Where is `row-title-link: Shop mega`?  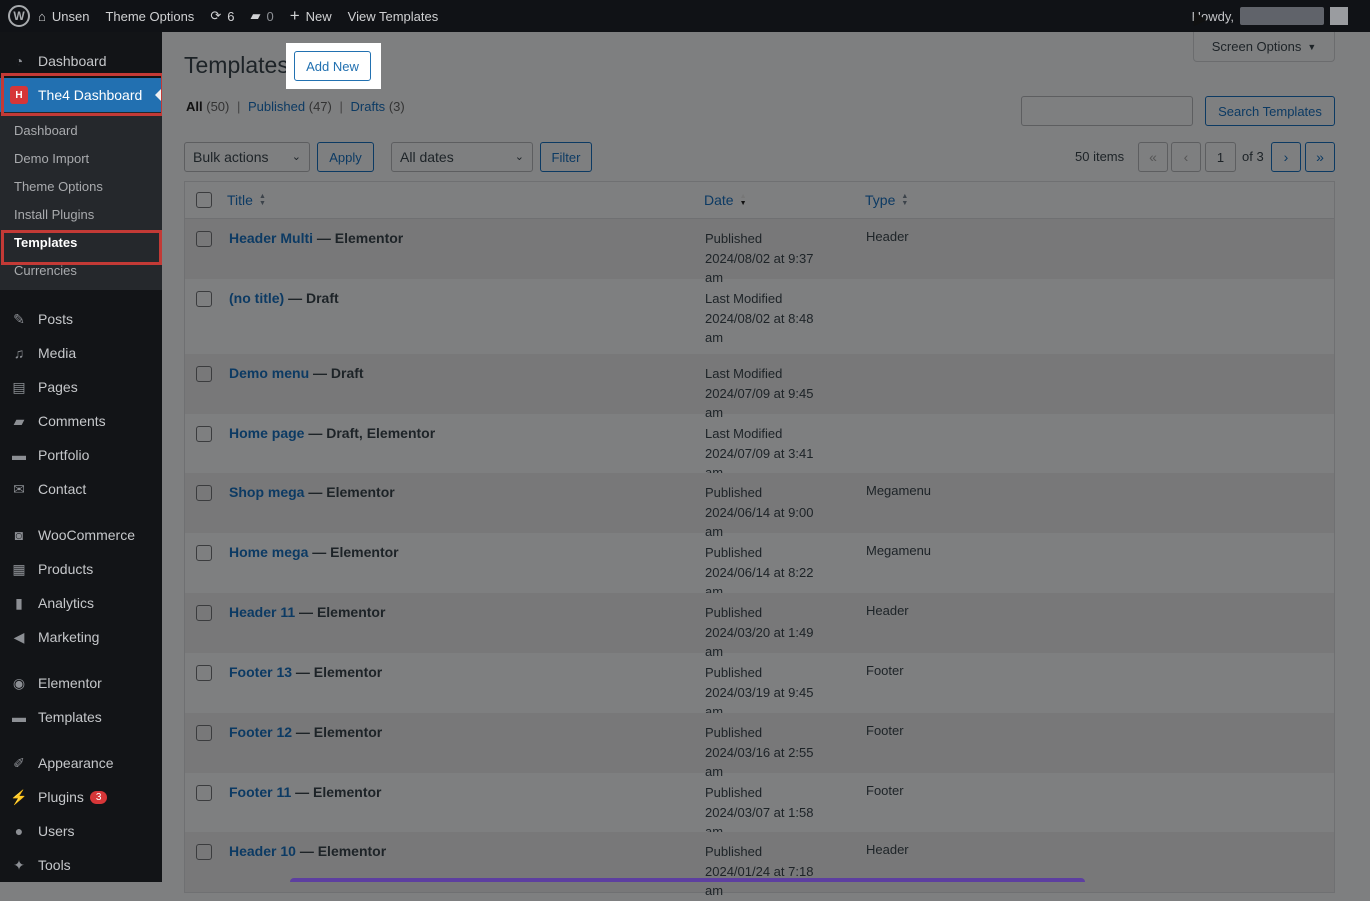
row-title-link: Shop mega is located at coordinates (266, 492).